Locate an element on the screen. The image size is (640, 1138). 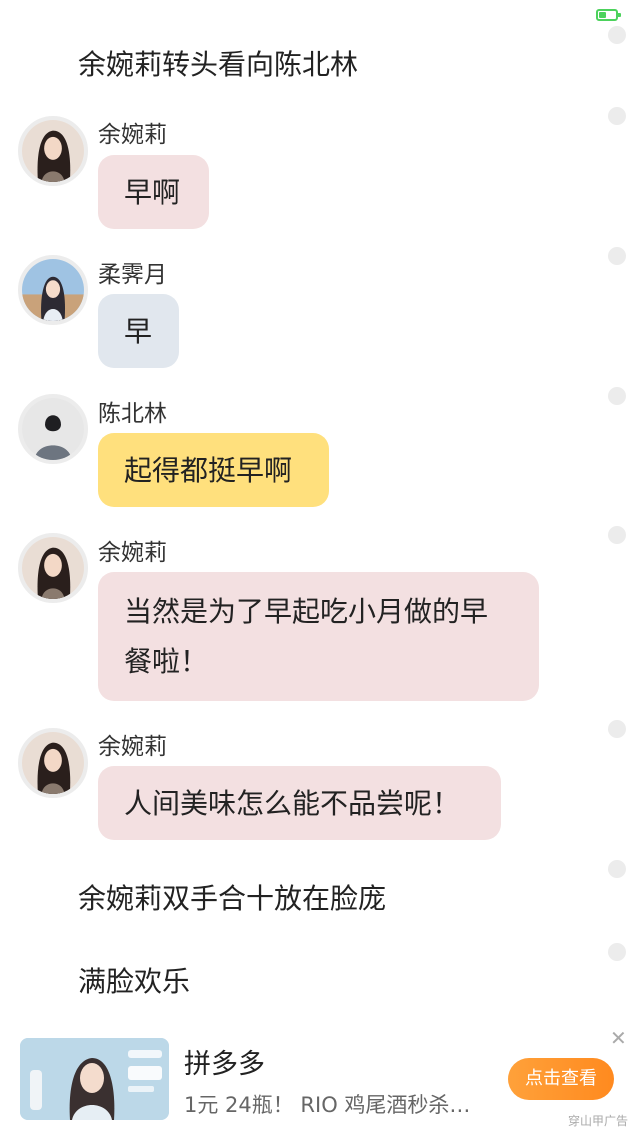
message-text: 早啊 is located at coordinates (152, 192).